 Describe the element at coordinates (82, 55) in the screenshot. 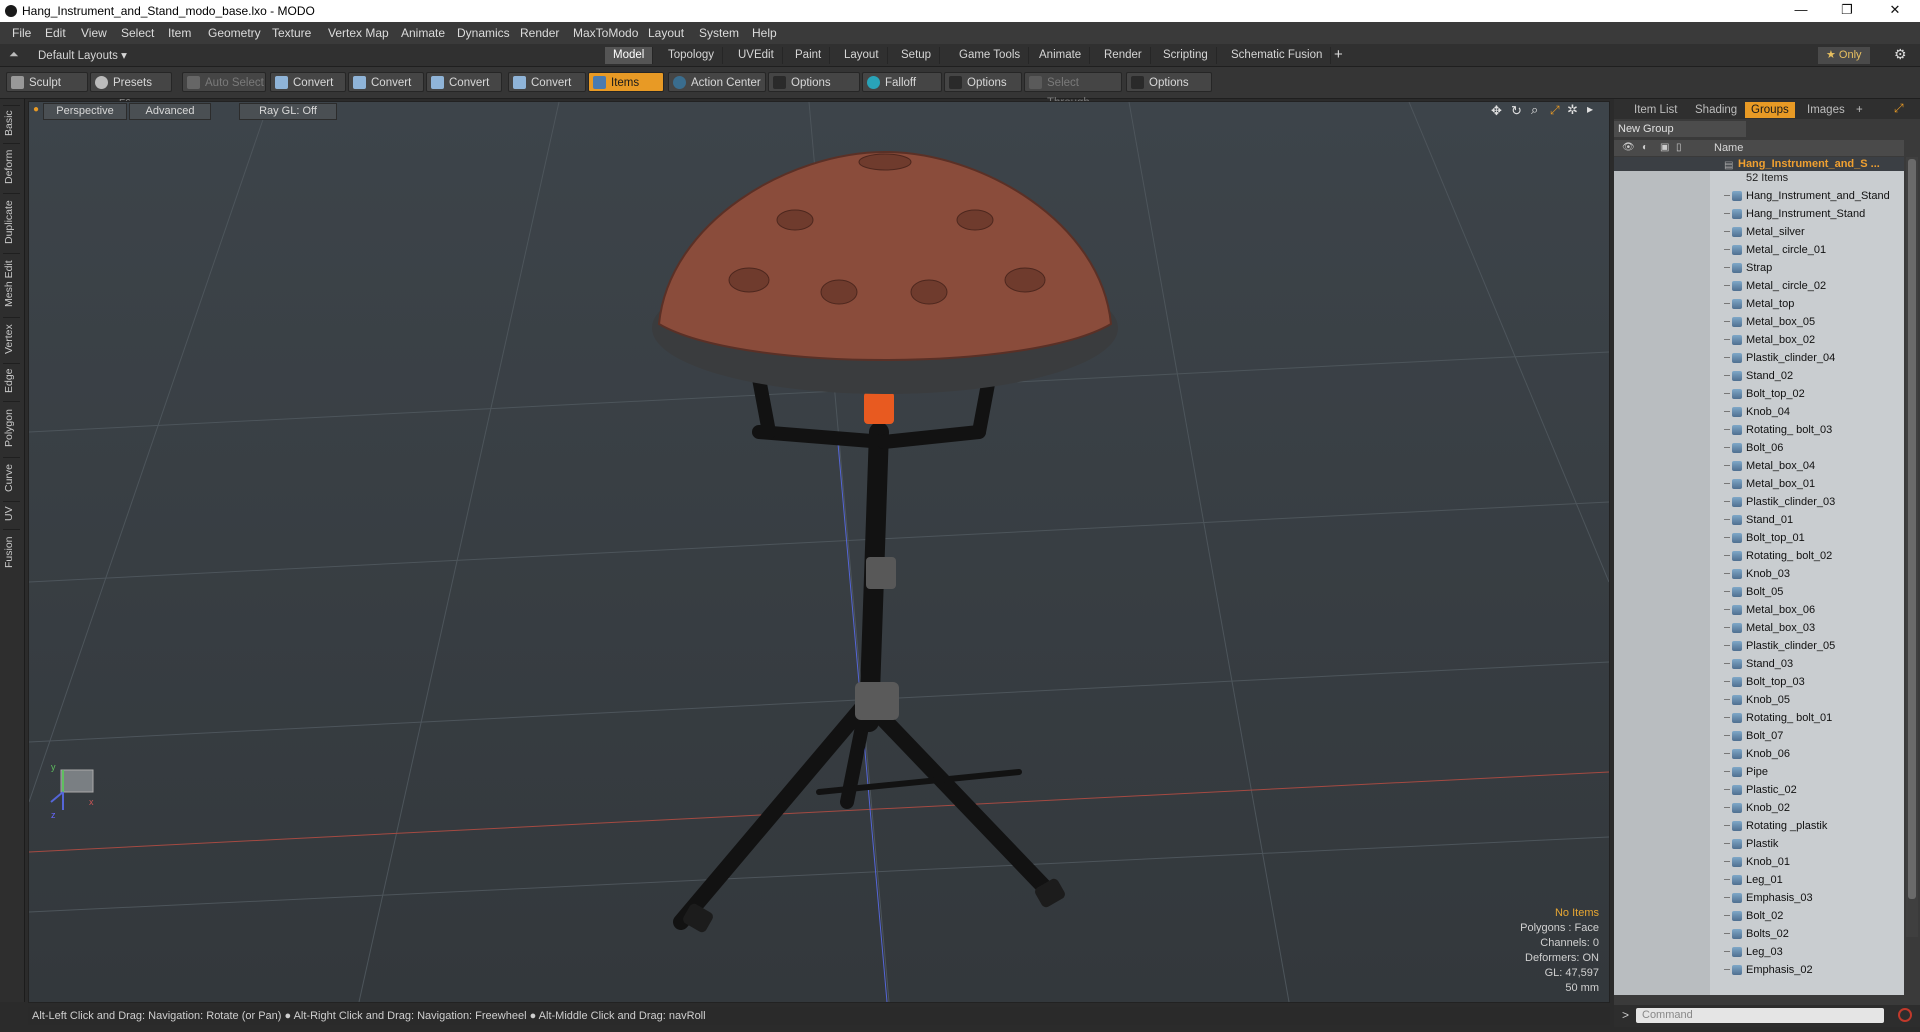

I see `default-layouts-dropdown: Default Layouts ▾` at that location.